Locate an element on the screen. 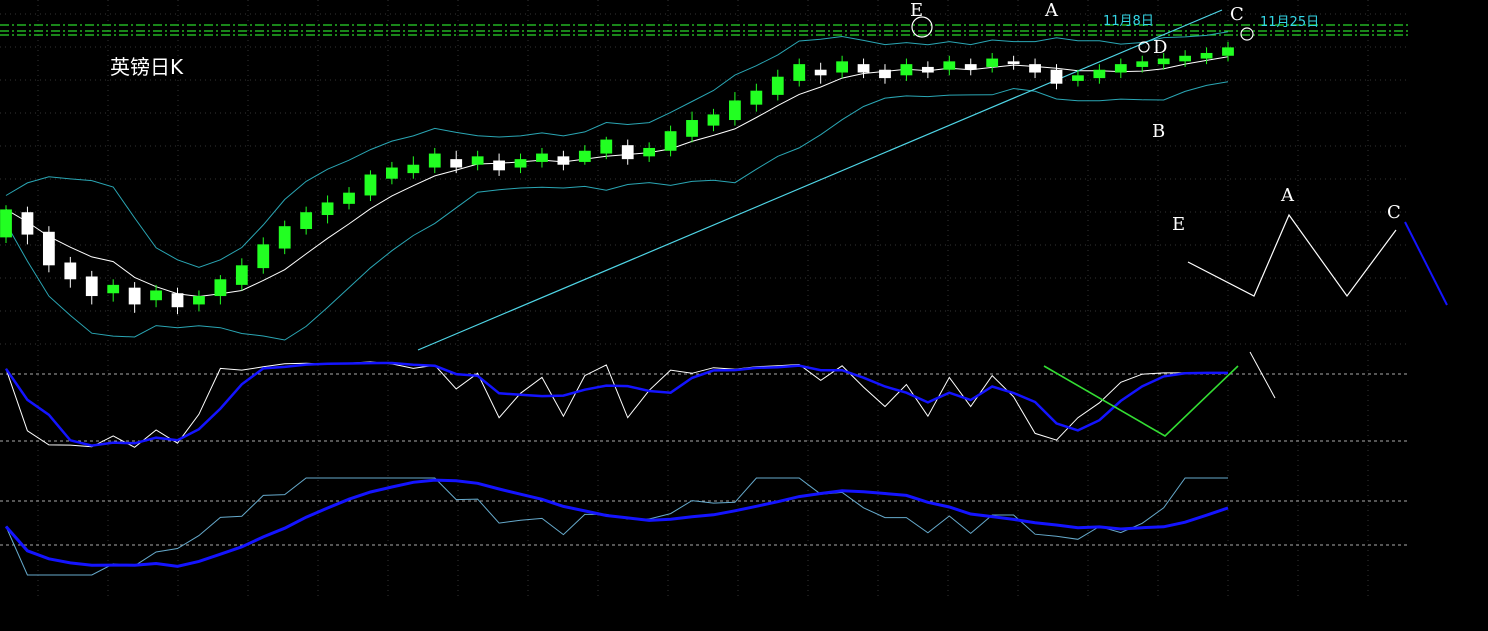 The height and width of the screenshot is (631, 1488). diagram-label-c: C is located at coordinates (1394, 212).